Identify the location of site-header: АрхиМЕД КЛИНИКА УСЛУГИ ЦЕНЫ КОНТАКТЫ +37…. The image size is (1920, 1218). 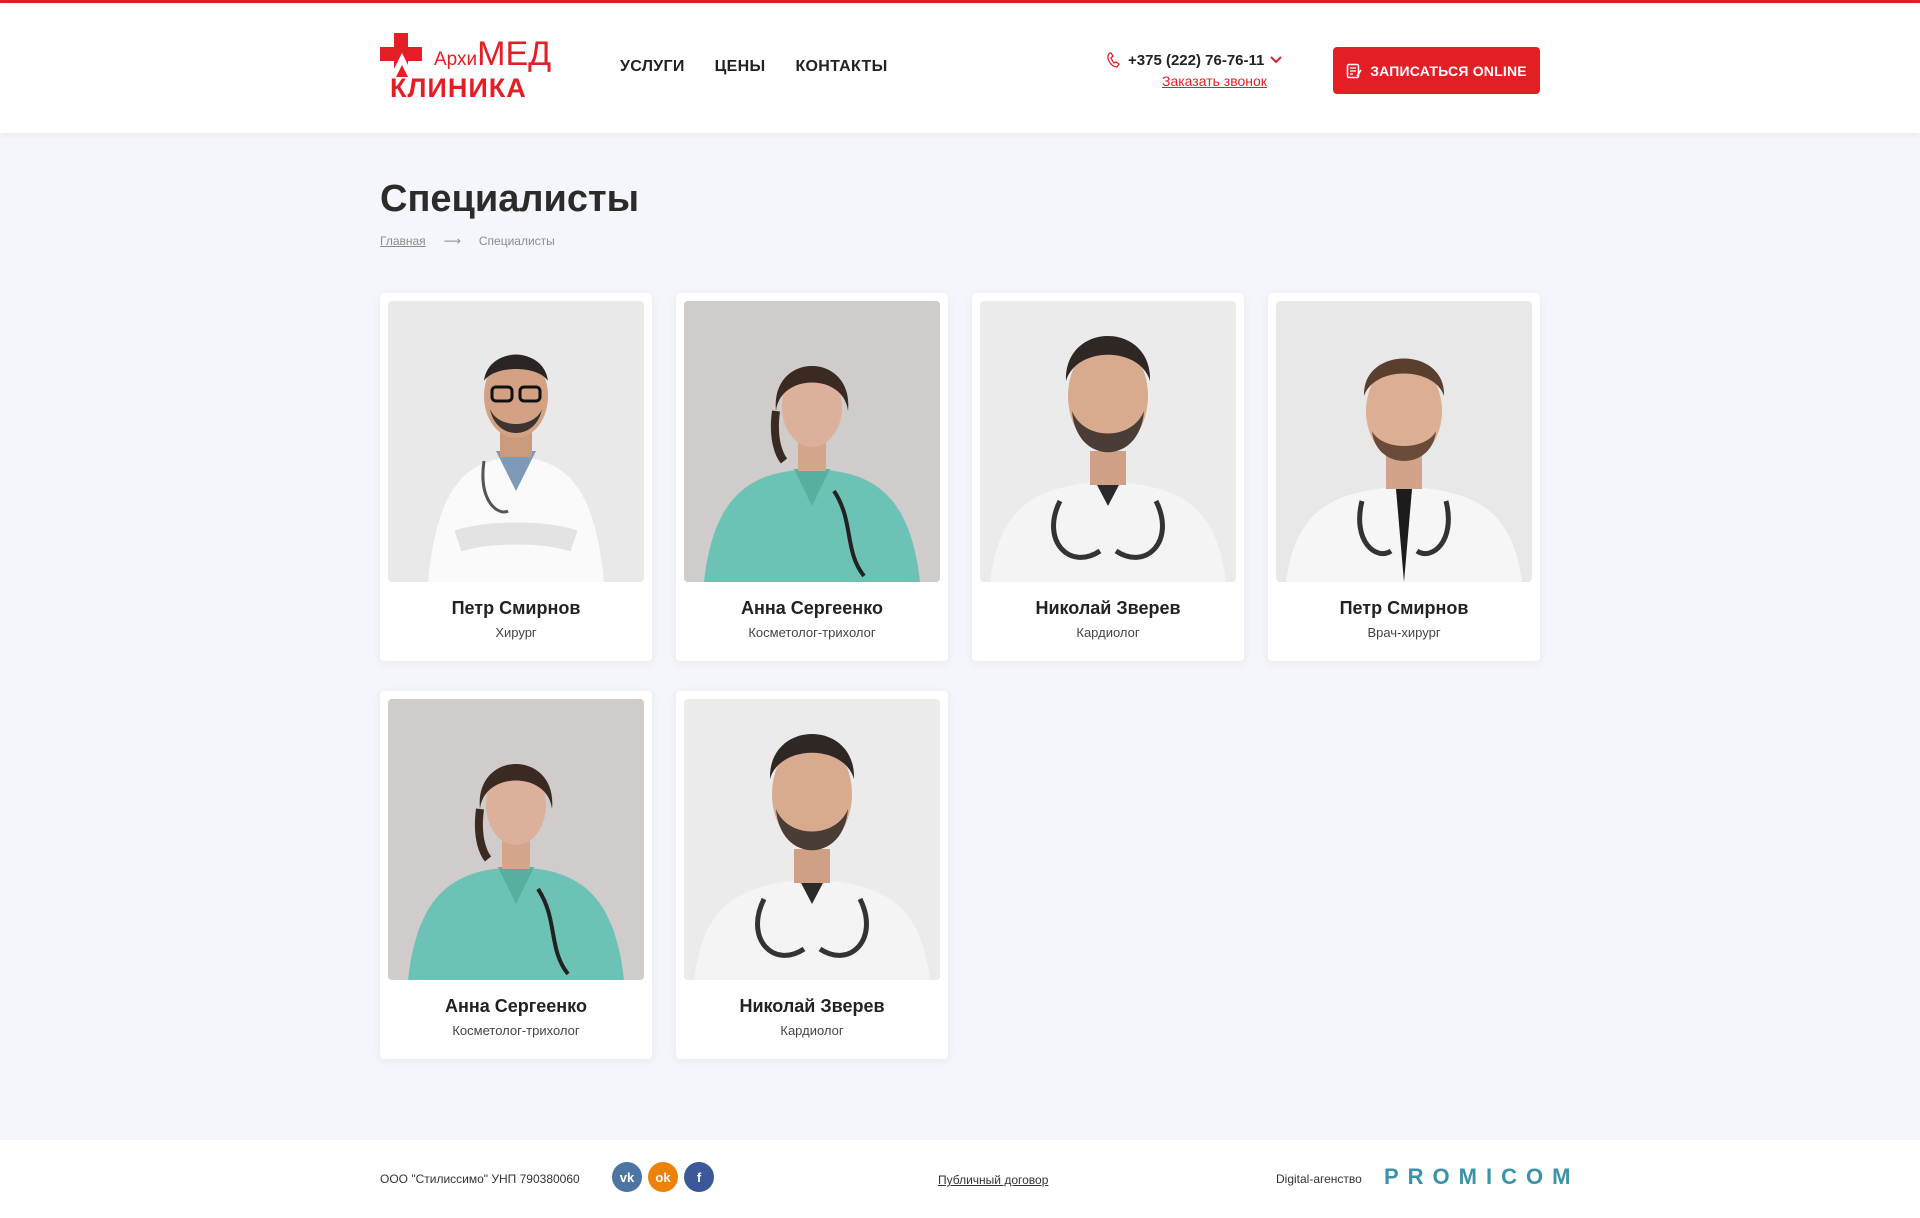
(960, 68).